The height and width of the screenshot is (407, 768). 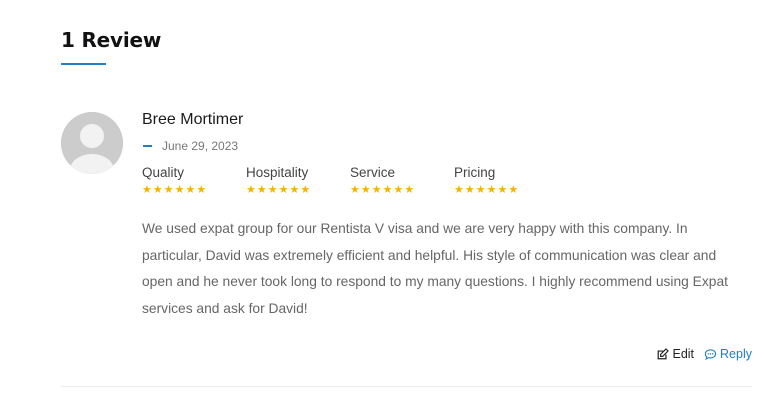 I want to click on rating-label: Hospitality, so click(x=277, y=172).